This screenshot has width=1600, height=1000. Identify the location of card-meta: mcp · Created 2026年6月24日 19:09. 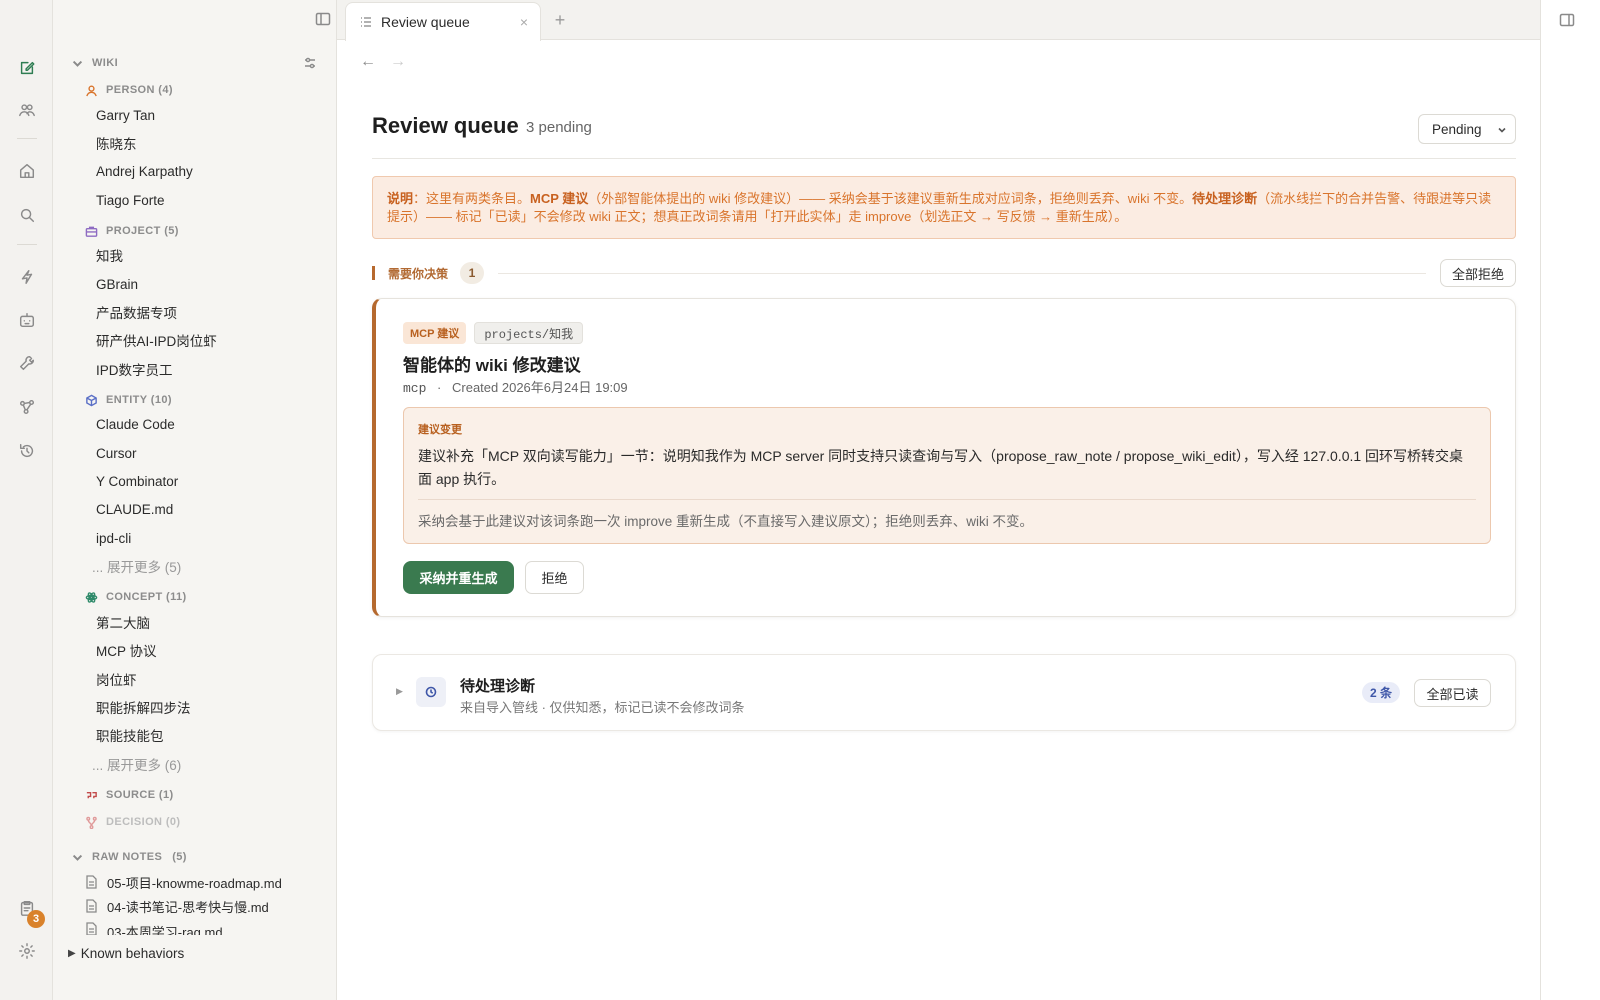
(515, 386).